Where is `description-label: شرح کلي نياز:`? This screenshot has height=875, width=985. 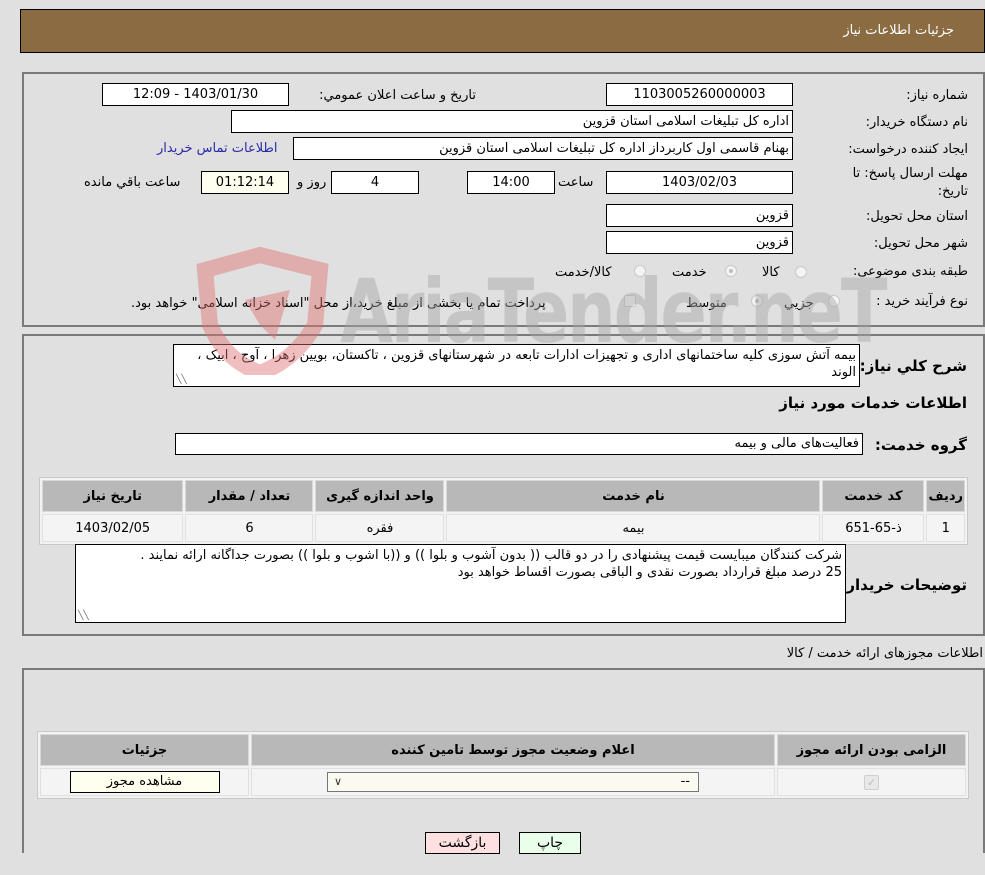 description-label: شرح کلي نياز: is located at coordinates (913, 366).